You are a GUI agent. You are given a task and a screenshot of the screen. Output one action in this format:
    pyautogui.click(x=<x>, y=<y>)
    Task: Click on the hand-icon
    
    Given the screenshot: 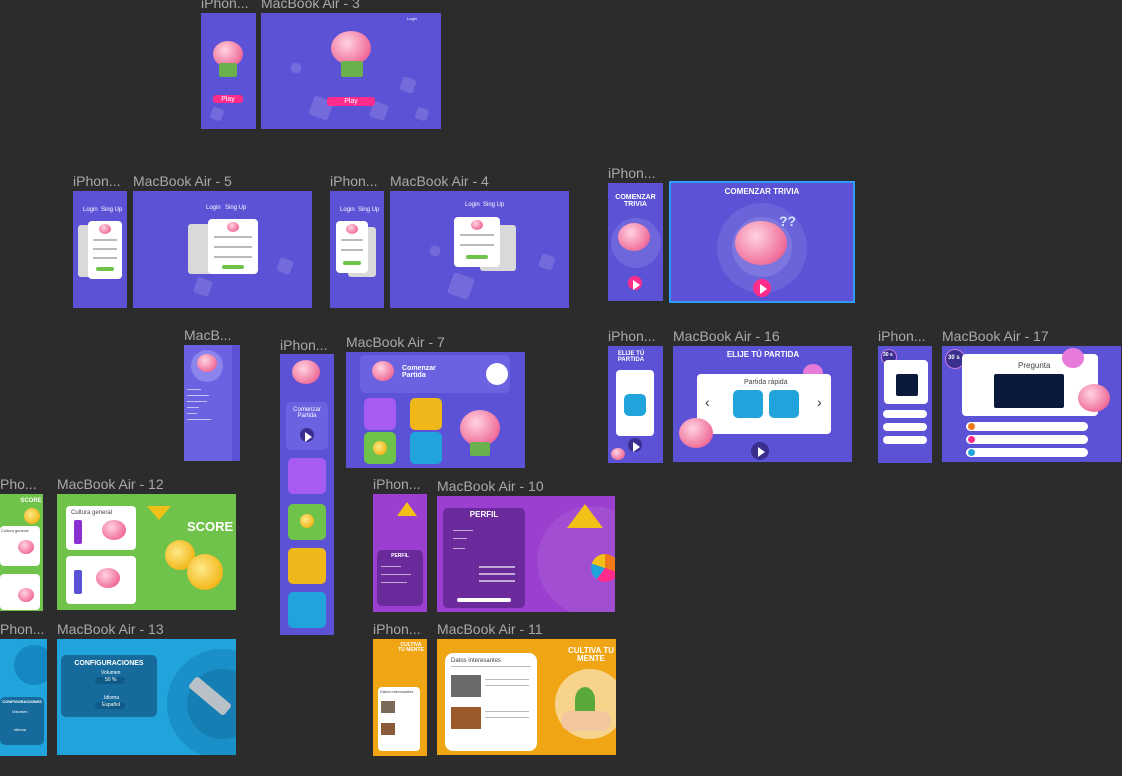 What is the action you would take?
    pyautogui.click(x=586, y=721)
    